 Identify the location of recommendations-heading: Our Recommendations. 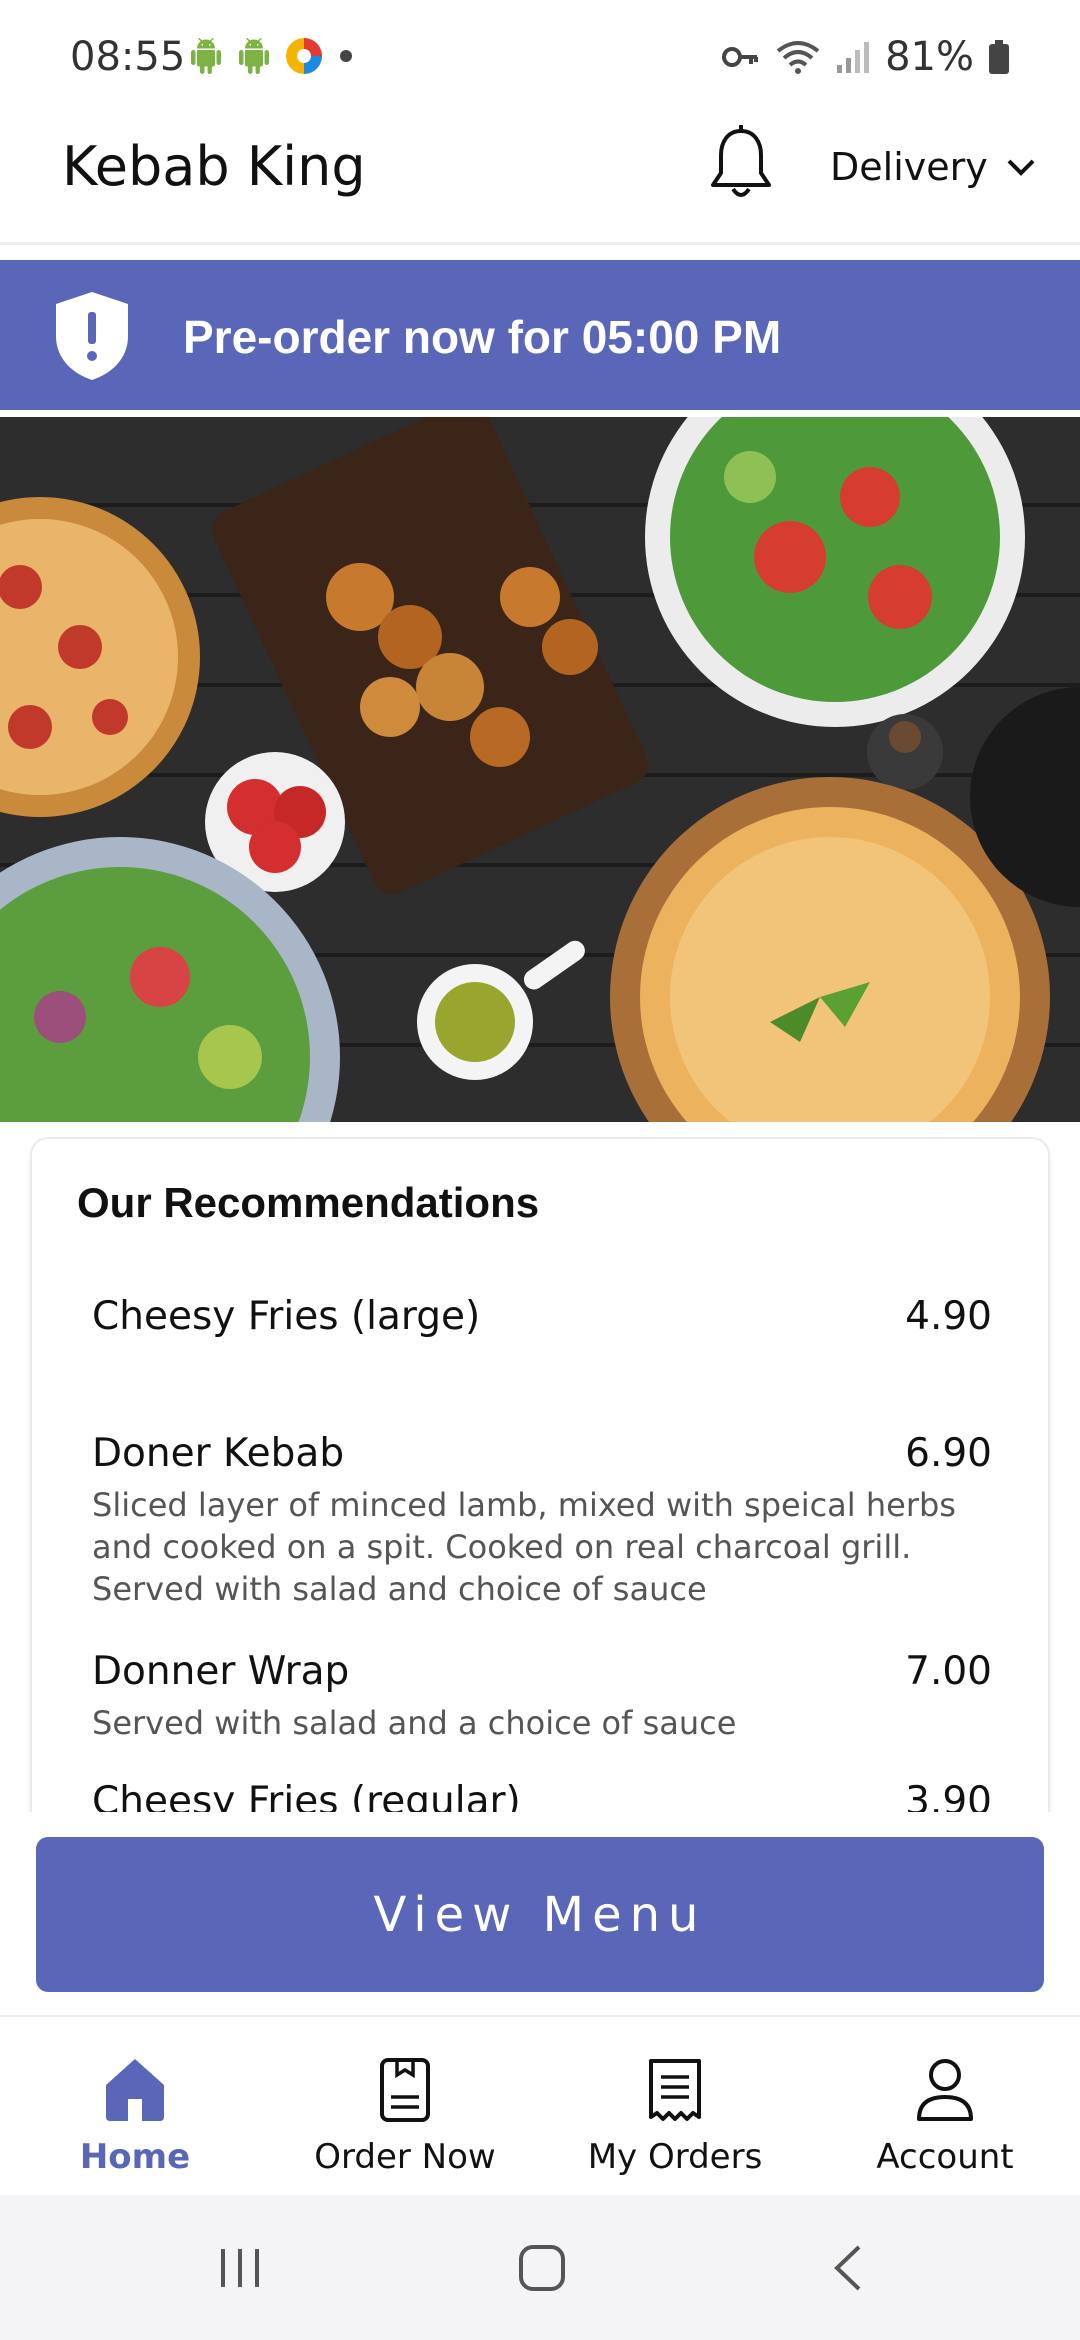
(308, 1202).